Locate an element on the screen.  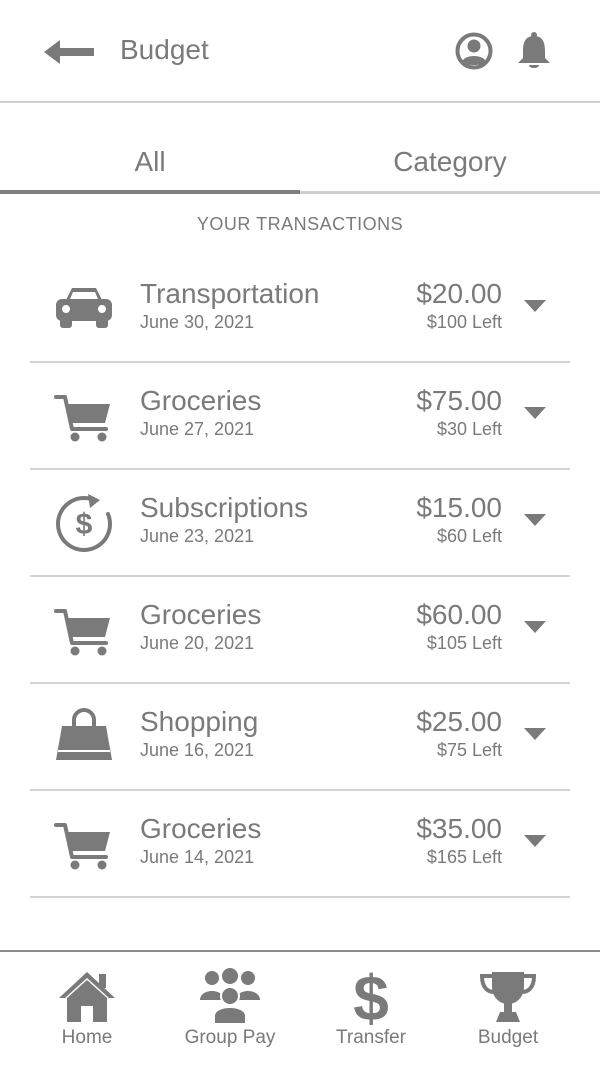
transaction-date: June 23, 2021 is located at coordinates (197, 536).